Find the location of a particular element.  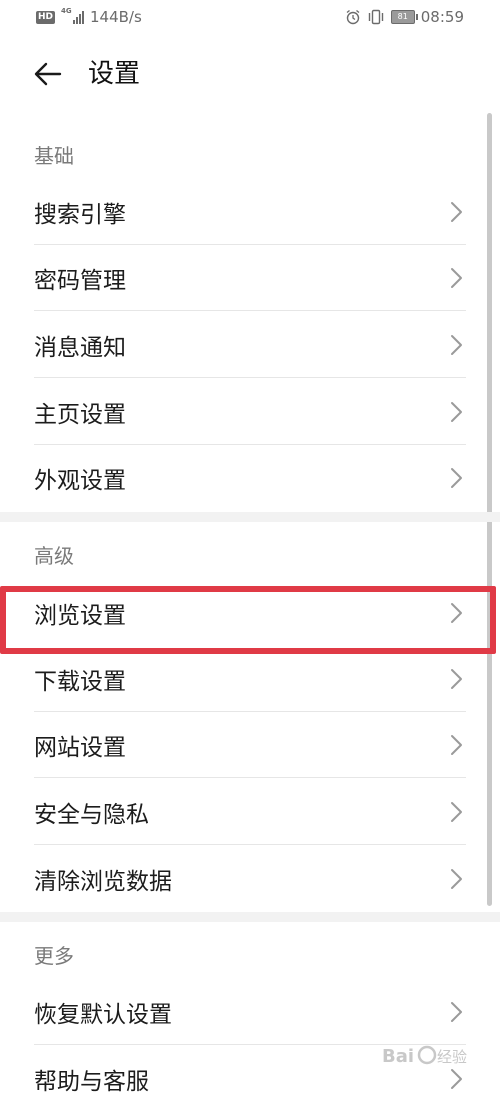

arrow-left-icon is located at coordinates (48, 74).